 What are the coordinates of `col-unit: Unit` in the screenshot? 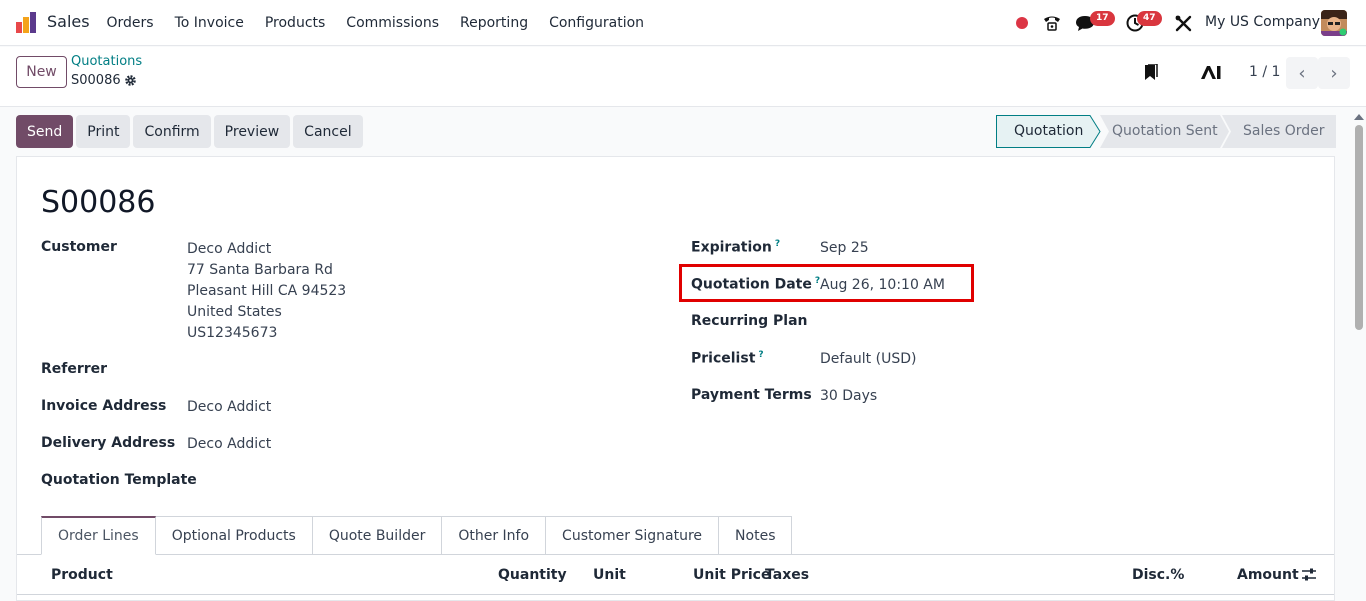 It's located at (609, 575).